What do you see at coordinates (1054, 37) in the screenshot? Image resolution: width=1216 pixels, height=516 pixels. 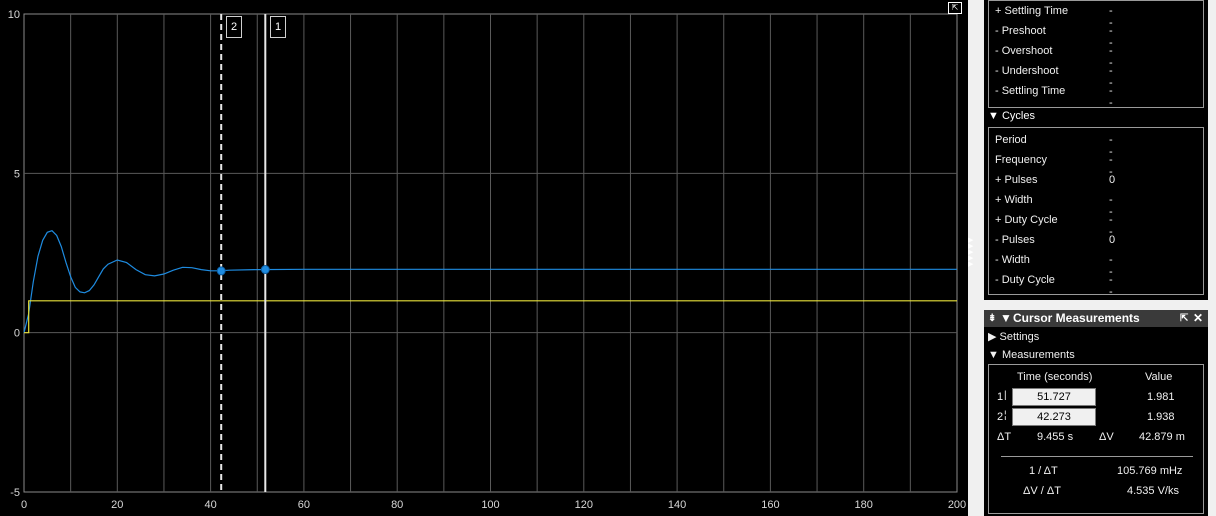 I see `stat-row: - Preshoot --` at bounding box center [1054, 37].